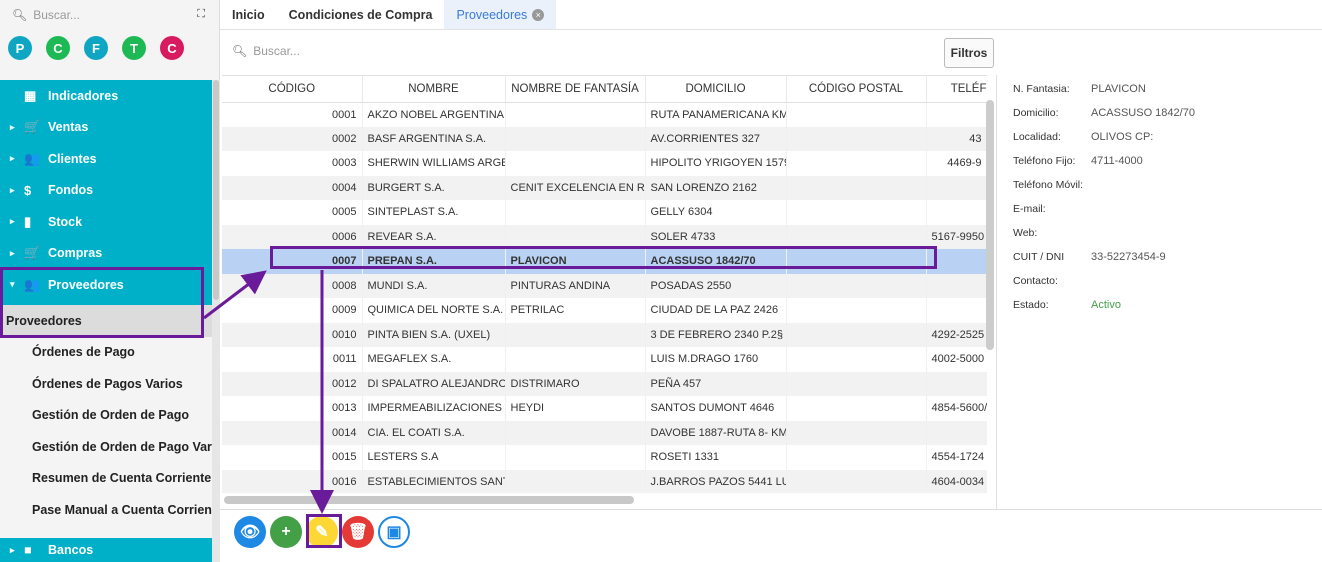 Image resolution: width=1322 pixels, height=562 pixels. Describe the element at coordinates (716, 481) in the screenshot. I see `table-cell: J.BARROS PAZOS 5441 LUG` at that location.